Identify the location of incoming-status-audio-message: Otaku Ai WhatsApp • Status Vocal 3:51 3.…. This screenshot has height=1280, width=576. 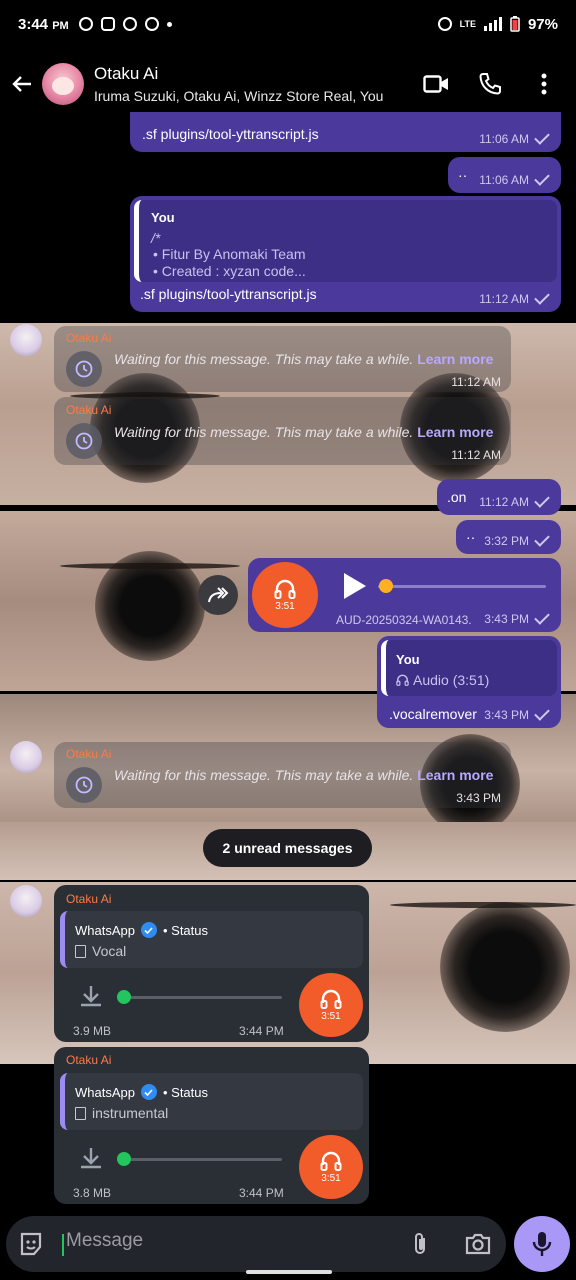
(211, 963).